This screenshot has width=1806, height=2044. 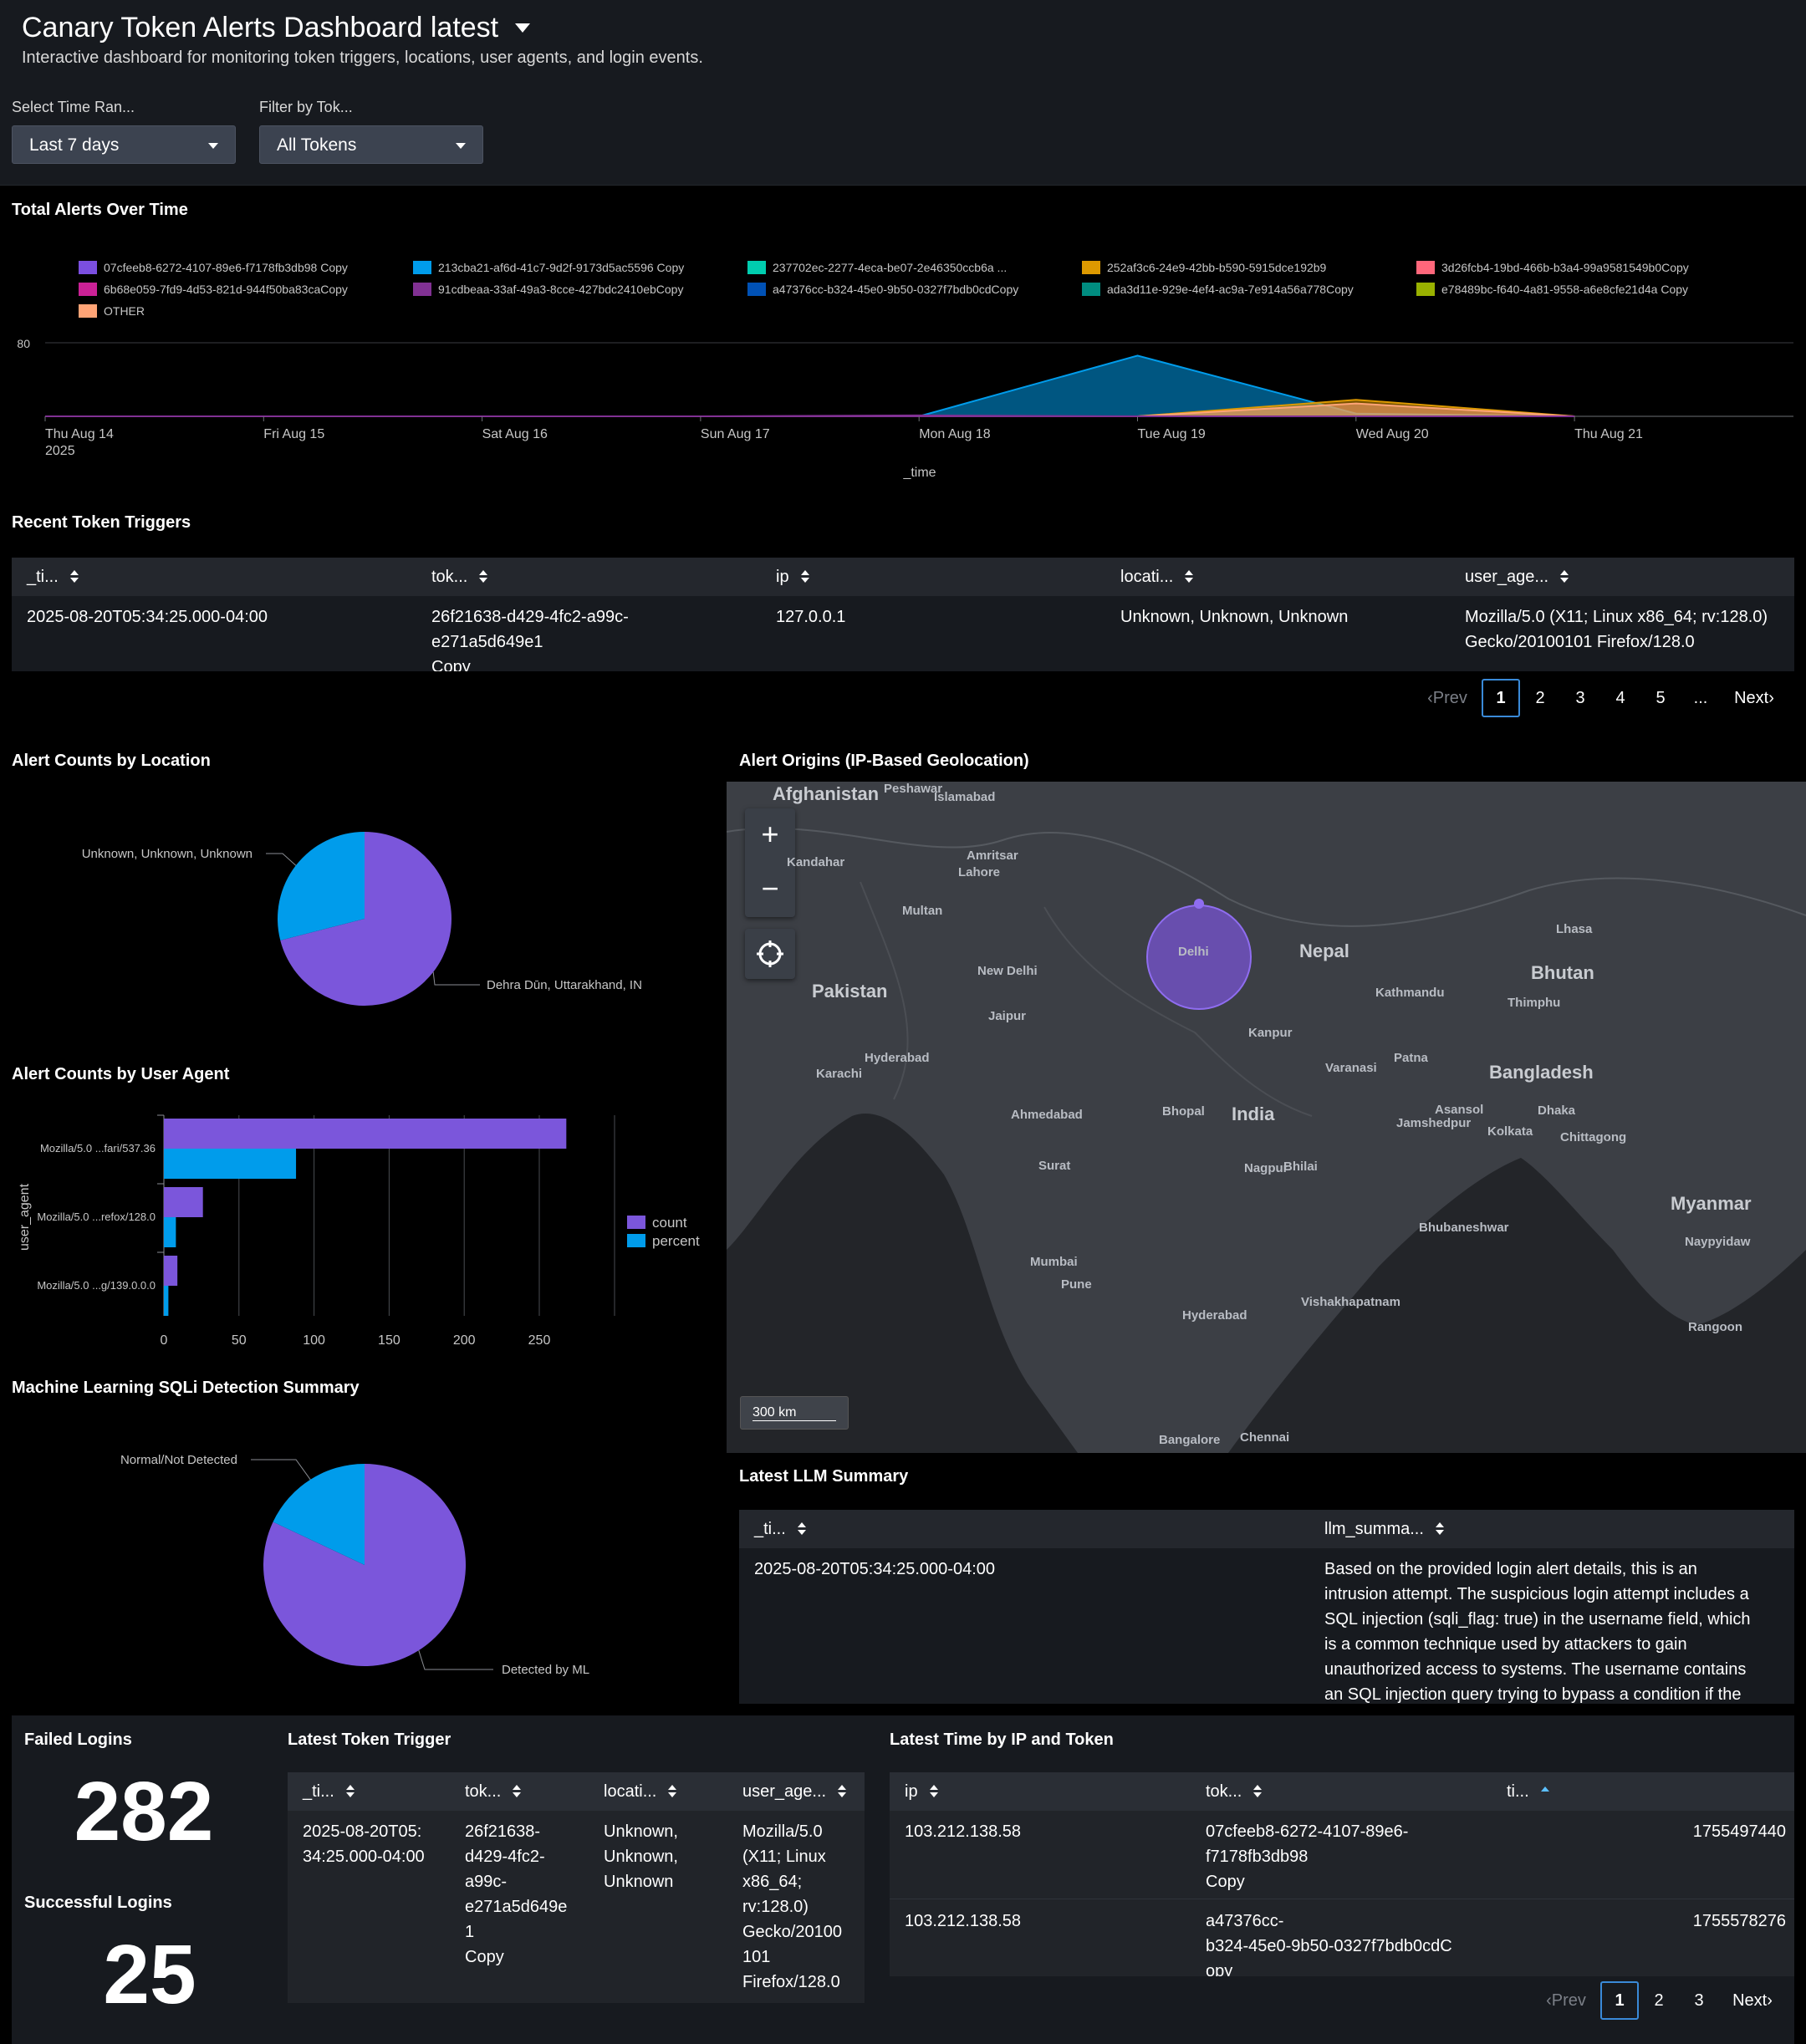 I want to click on bar-count, so click(x=183, y=1202).